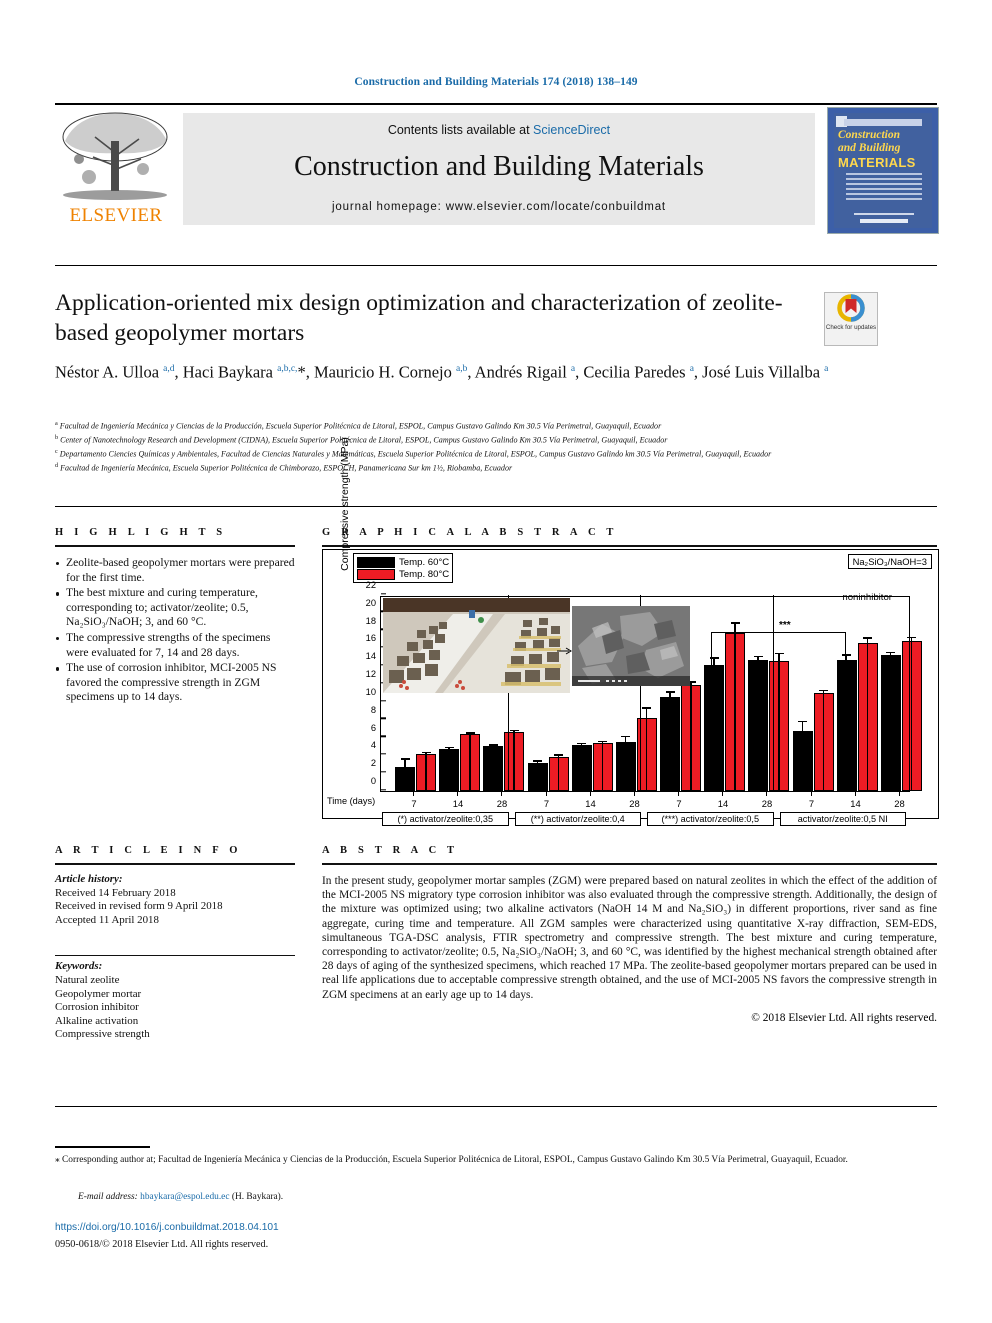  I want to click on title-rule, so click(496, 265).